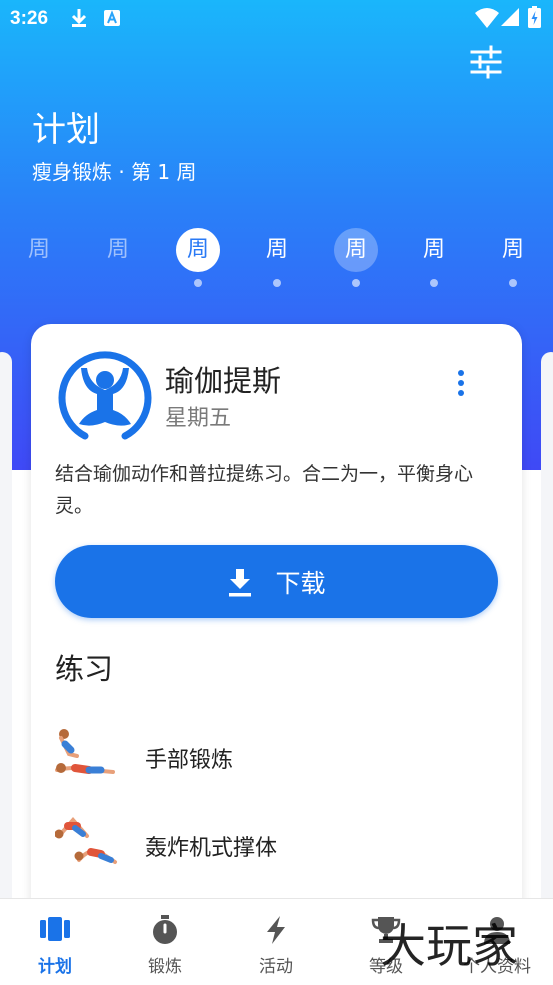  What do you see at coordinates (276, 19) in the screenshot?
I see `status-bar: 3:26` at bounding box center [276, 19].